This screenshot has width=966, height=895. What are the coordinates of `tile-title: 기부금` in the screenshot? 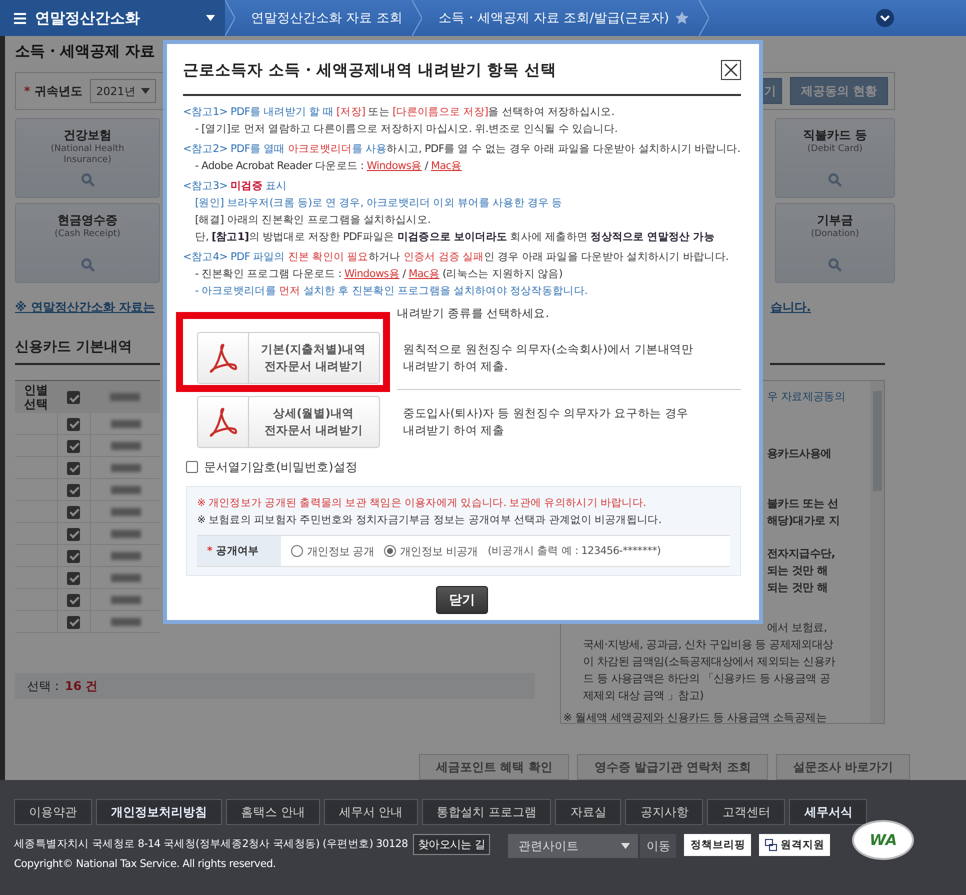 It's located at (835, 220).